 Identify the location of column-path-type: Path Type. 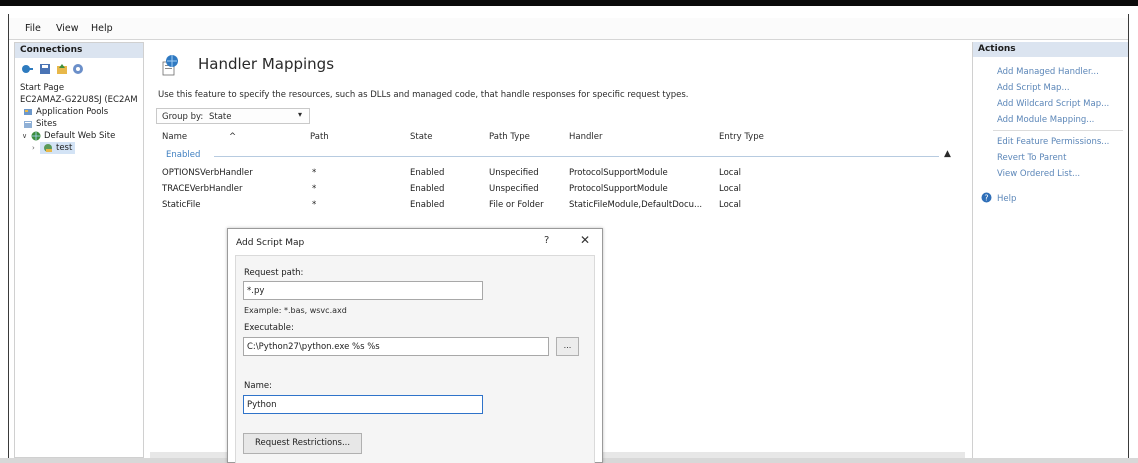
(509, 137).